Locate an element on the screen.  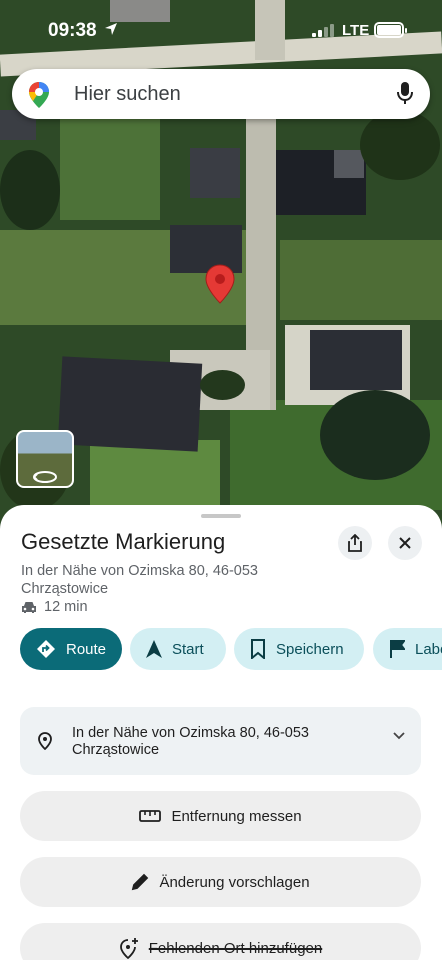
close-icon is located at coordinates (405, 543).